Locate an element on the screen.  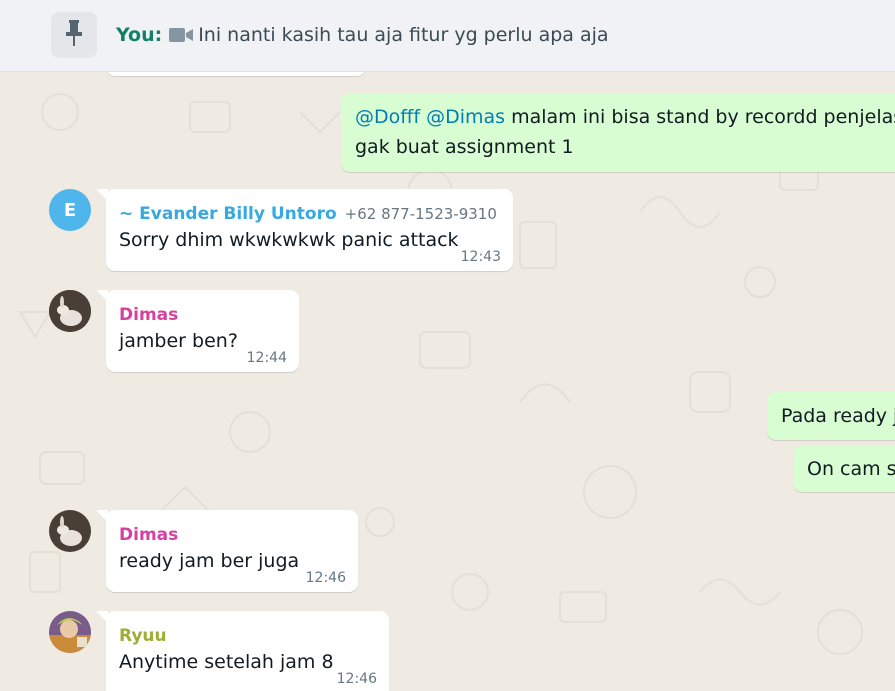
sender-name: ~ Evander Billy Untoro +62 877-1523-9310 is located at coordinates (309, 214).